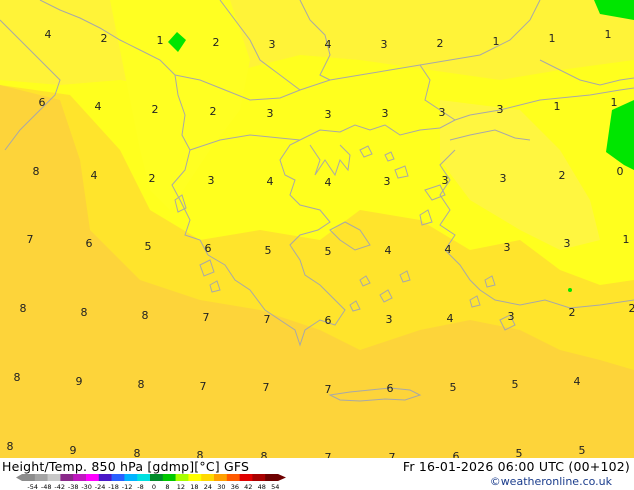  Describe the element at coordinates (248, 486) in the screenshot. I see `colorbar-tick-label: 42` at that location.